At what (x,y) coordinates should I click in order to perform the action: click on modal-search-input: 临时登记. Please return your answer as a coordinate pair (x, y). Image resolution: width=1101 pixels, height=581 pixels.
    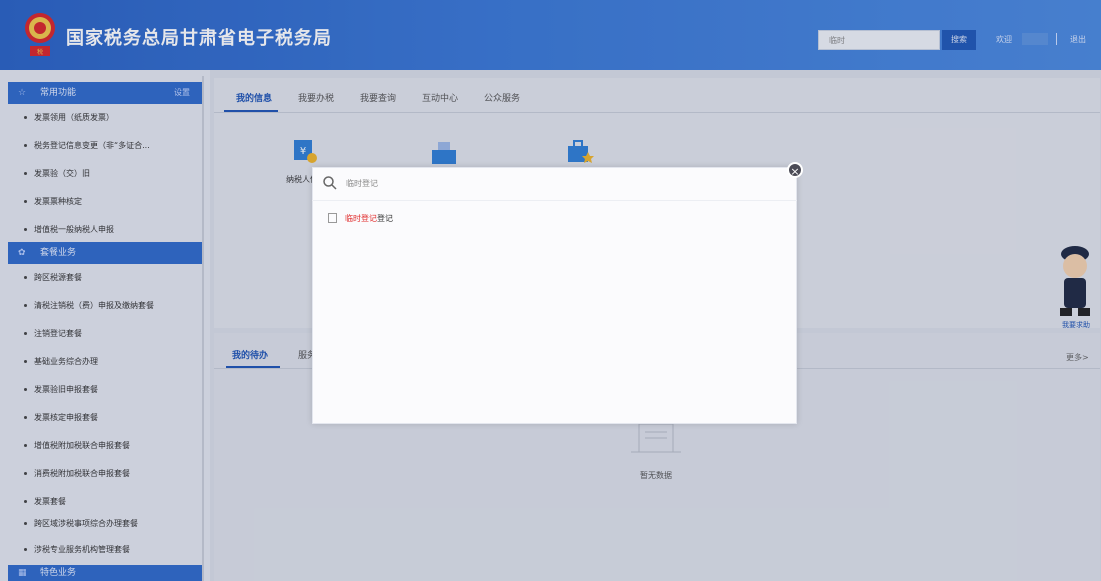
    Looking at the image, I should click on (362, 183).